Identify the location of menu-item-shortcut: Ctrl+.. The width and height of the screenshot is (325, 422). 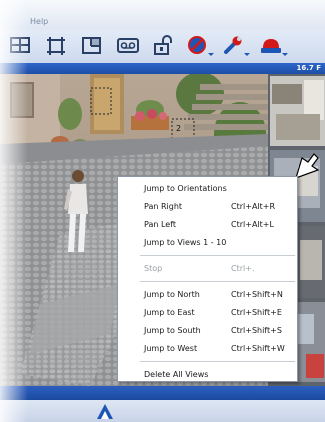
(243, 268).